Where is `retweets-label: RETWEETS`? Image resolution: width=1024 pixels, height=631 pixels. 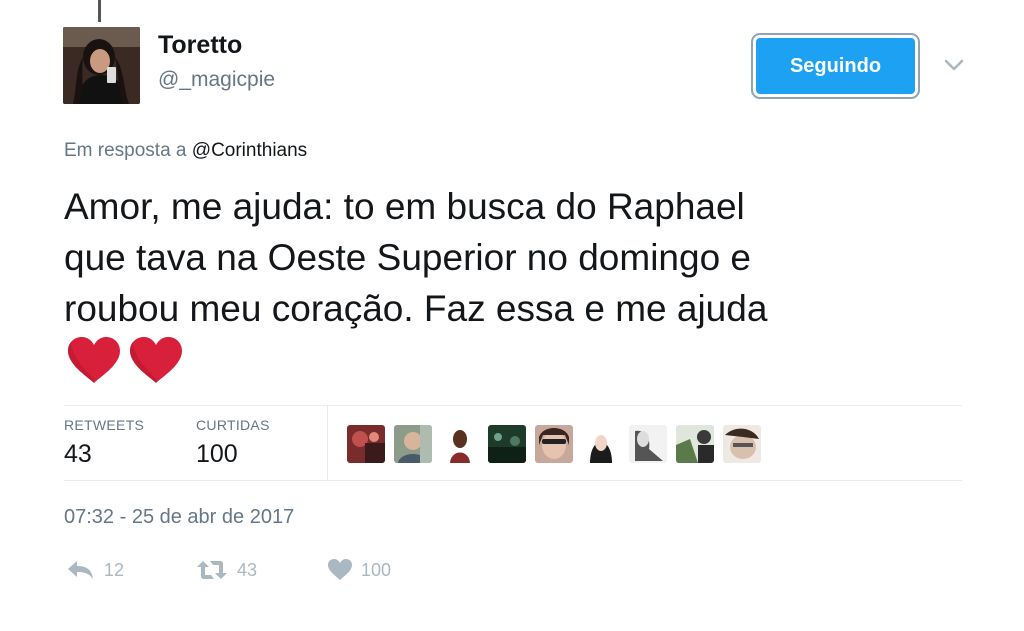 retweets-label: RETWEETS is located at coordinates (104, 425).